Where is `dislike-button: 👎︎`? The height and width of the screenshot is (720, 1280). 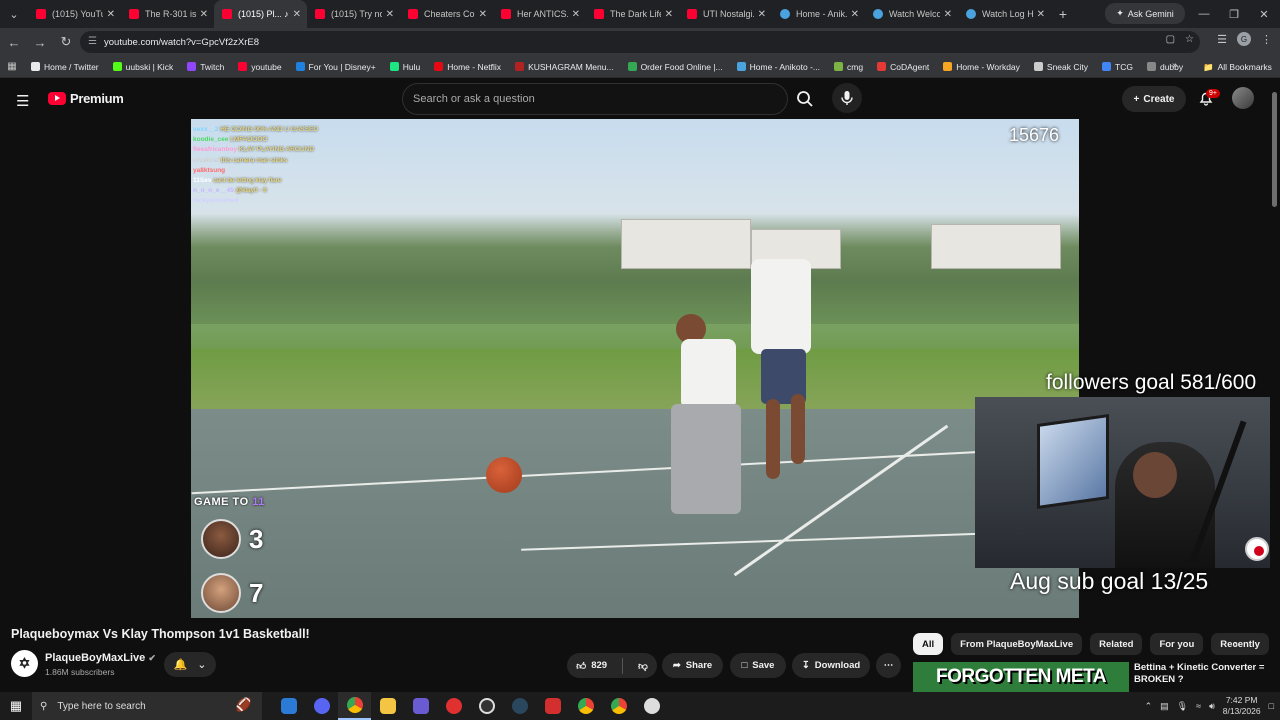
dislike-button: 👎︎ is located at coordinates (643, 666).